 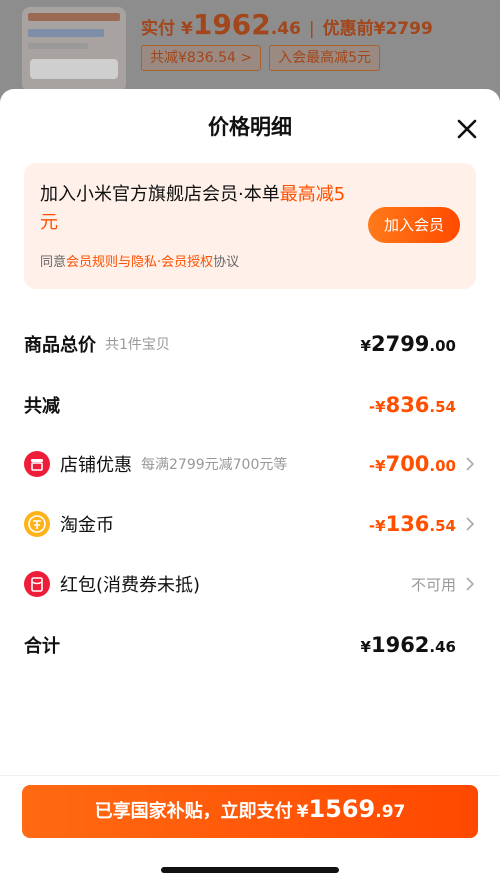 I want to click on paid-symbol: ¥, so click(x=187, y=29).